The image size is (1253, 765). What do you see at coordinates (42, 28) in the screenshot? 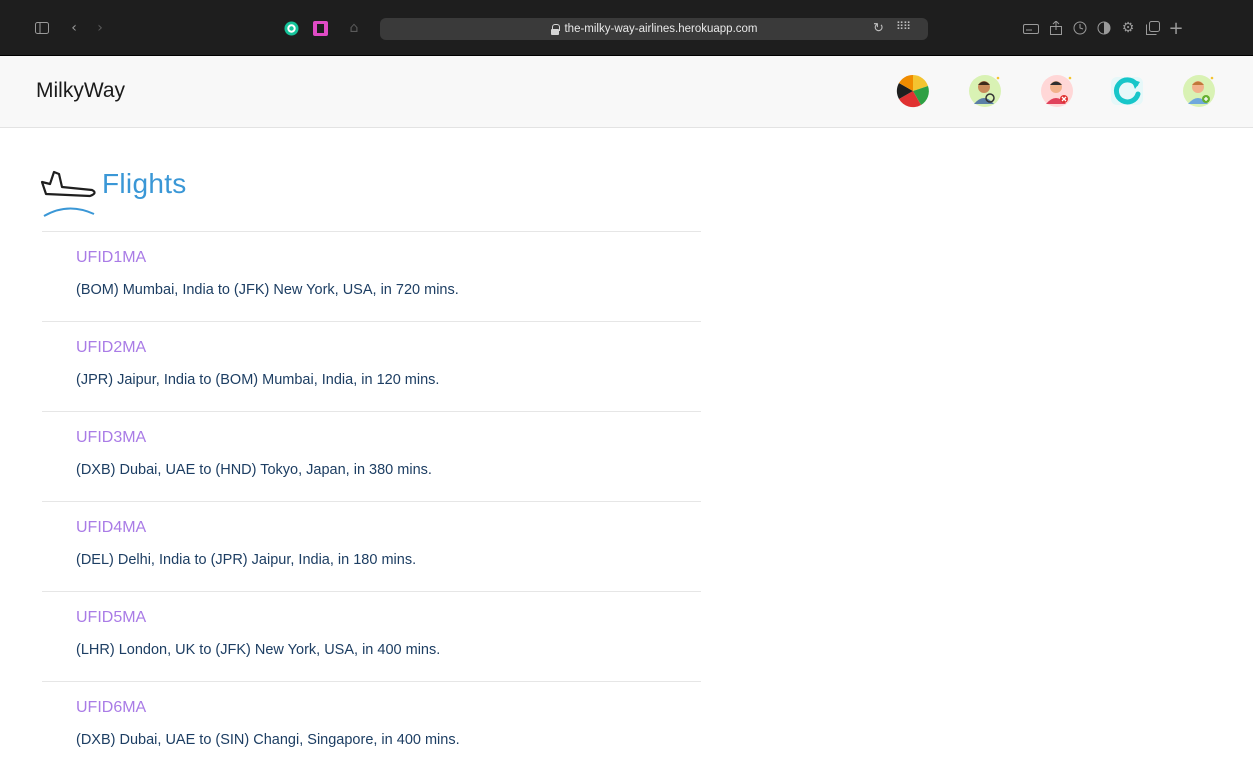
I see `sidebar-icon` at bounding box center [42, 28].